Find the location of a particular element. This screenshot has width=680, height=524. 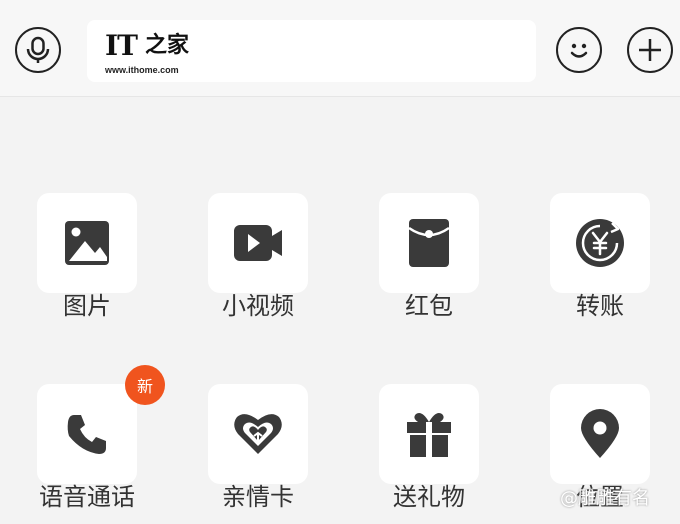

location-pin-icon is located at coordinates (600, 433).